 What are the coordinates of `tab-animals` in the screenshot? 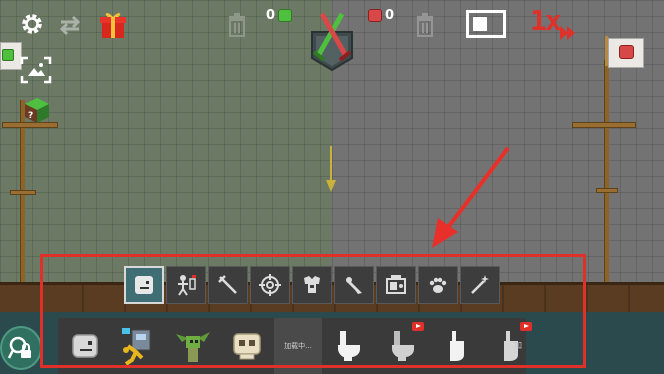 It's located at (438, 285).